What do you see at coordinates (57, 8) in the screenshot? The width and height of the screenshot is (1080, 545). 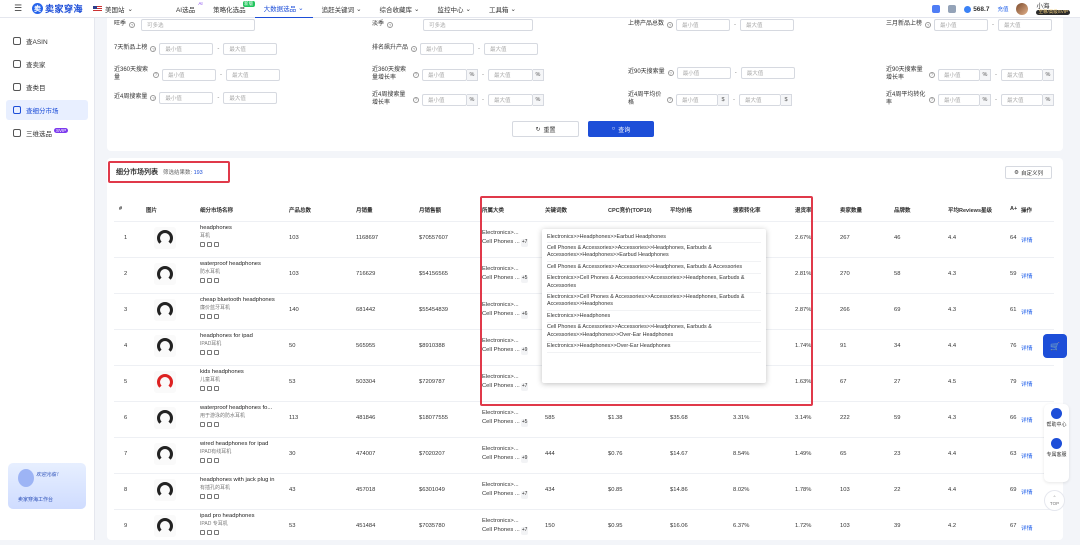 I see `brand-logo: 卖 卖家穿海` at bounding box center [57, 8].